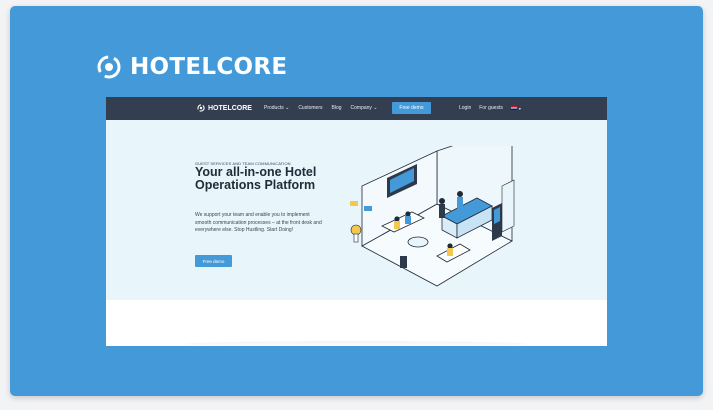 This screenshot has width=713, height=410. Describe the element at coordinates (356, 323) in the screenshot. I see `content-area` at that location.